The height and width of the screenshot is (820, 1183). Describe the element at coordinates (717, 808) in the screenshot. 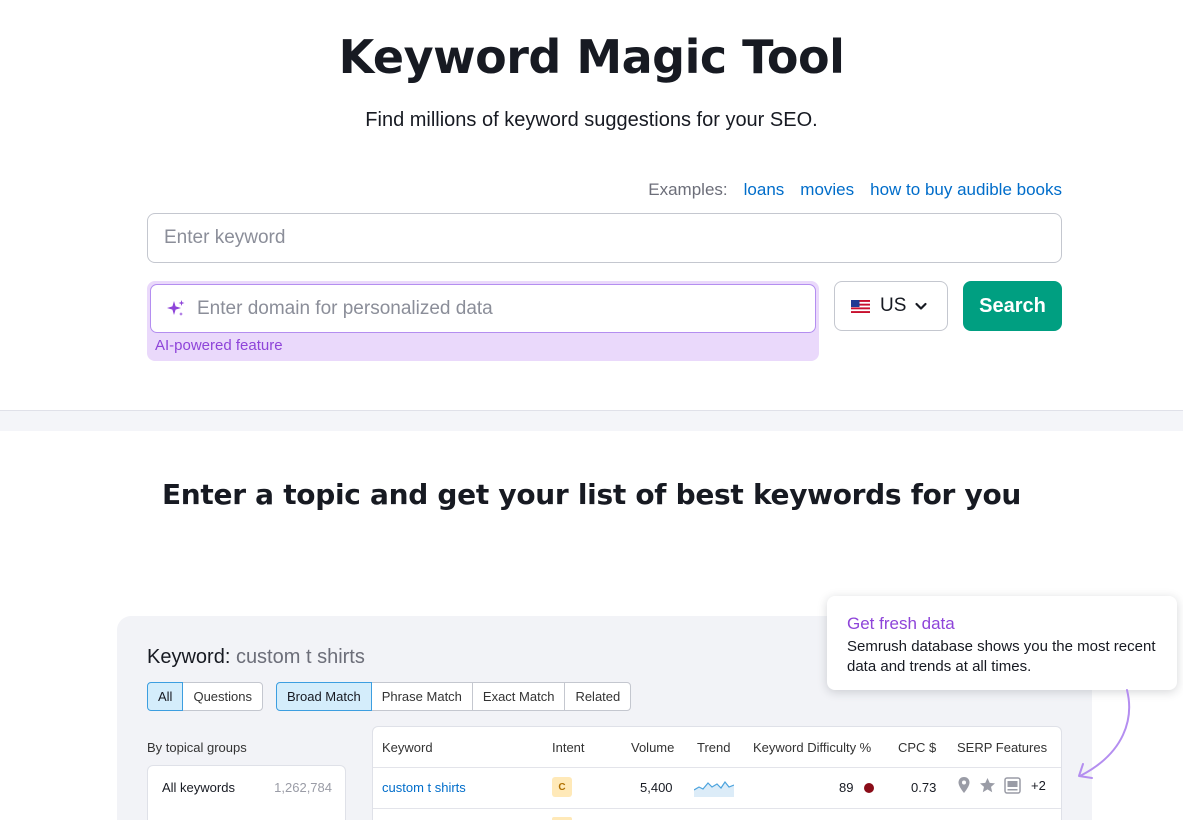

I see `row-divider` at that location.